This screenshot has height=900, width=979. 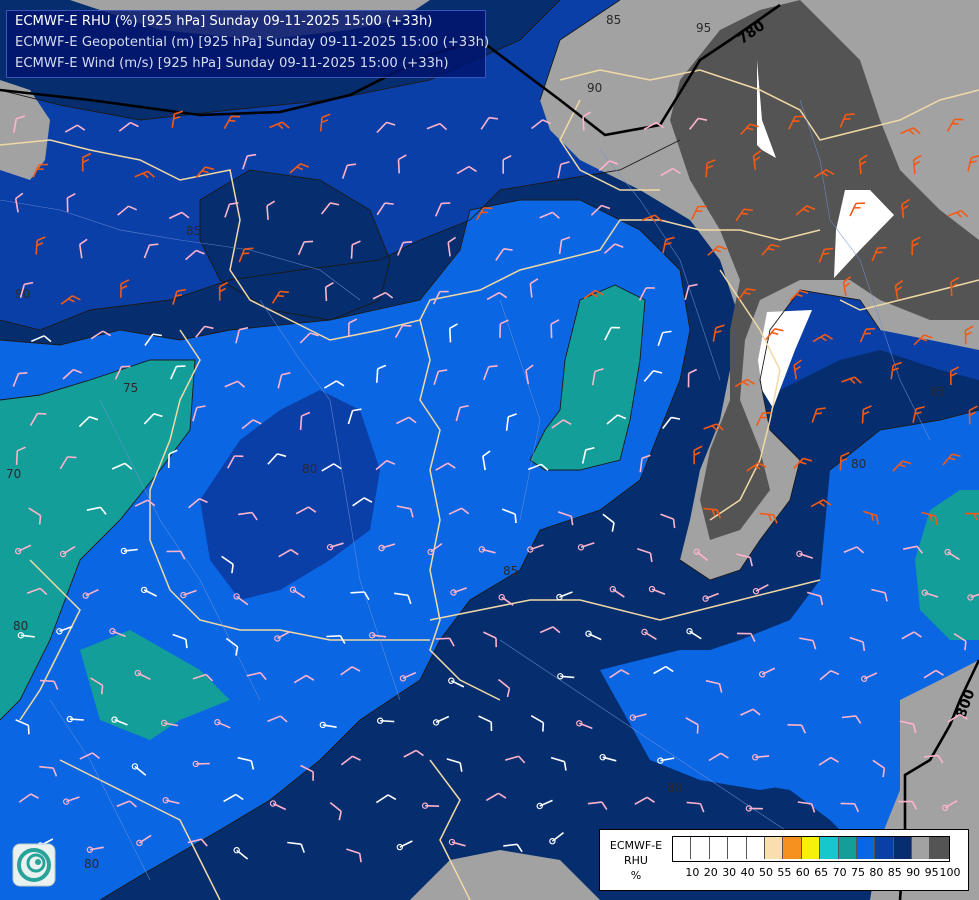 What do you see at coordinates (784, 872) in the screenshot?
I see `legend-tick: 55` at bounding box center [784, 872].